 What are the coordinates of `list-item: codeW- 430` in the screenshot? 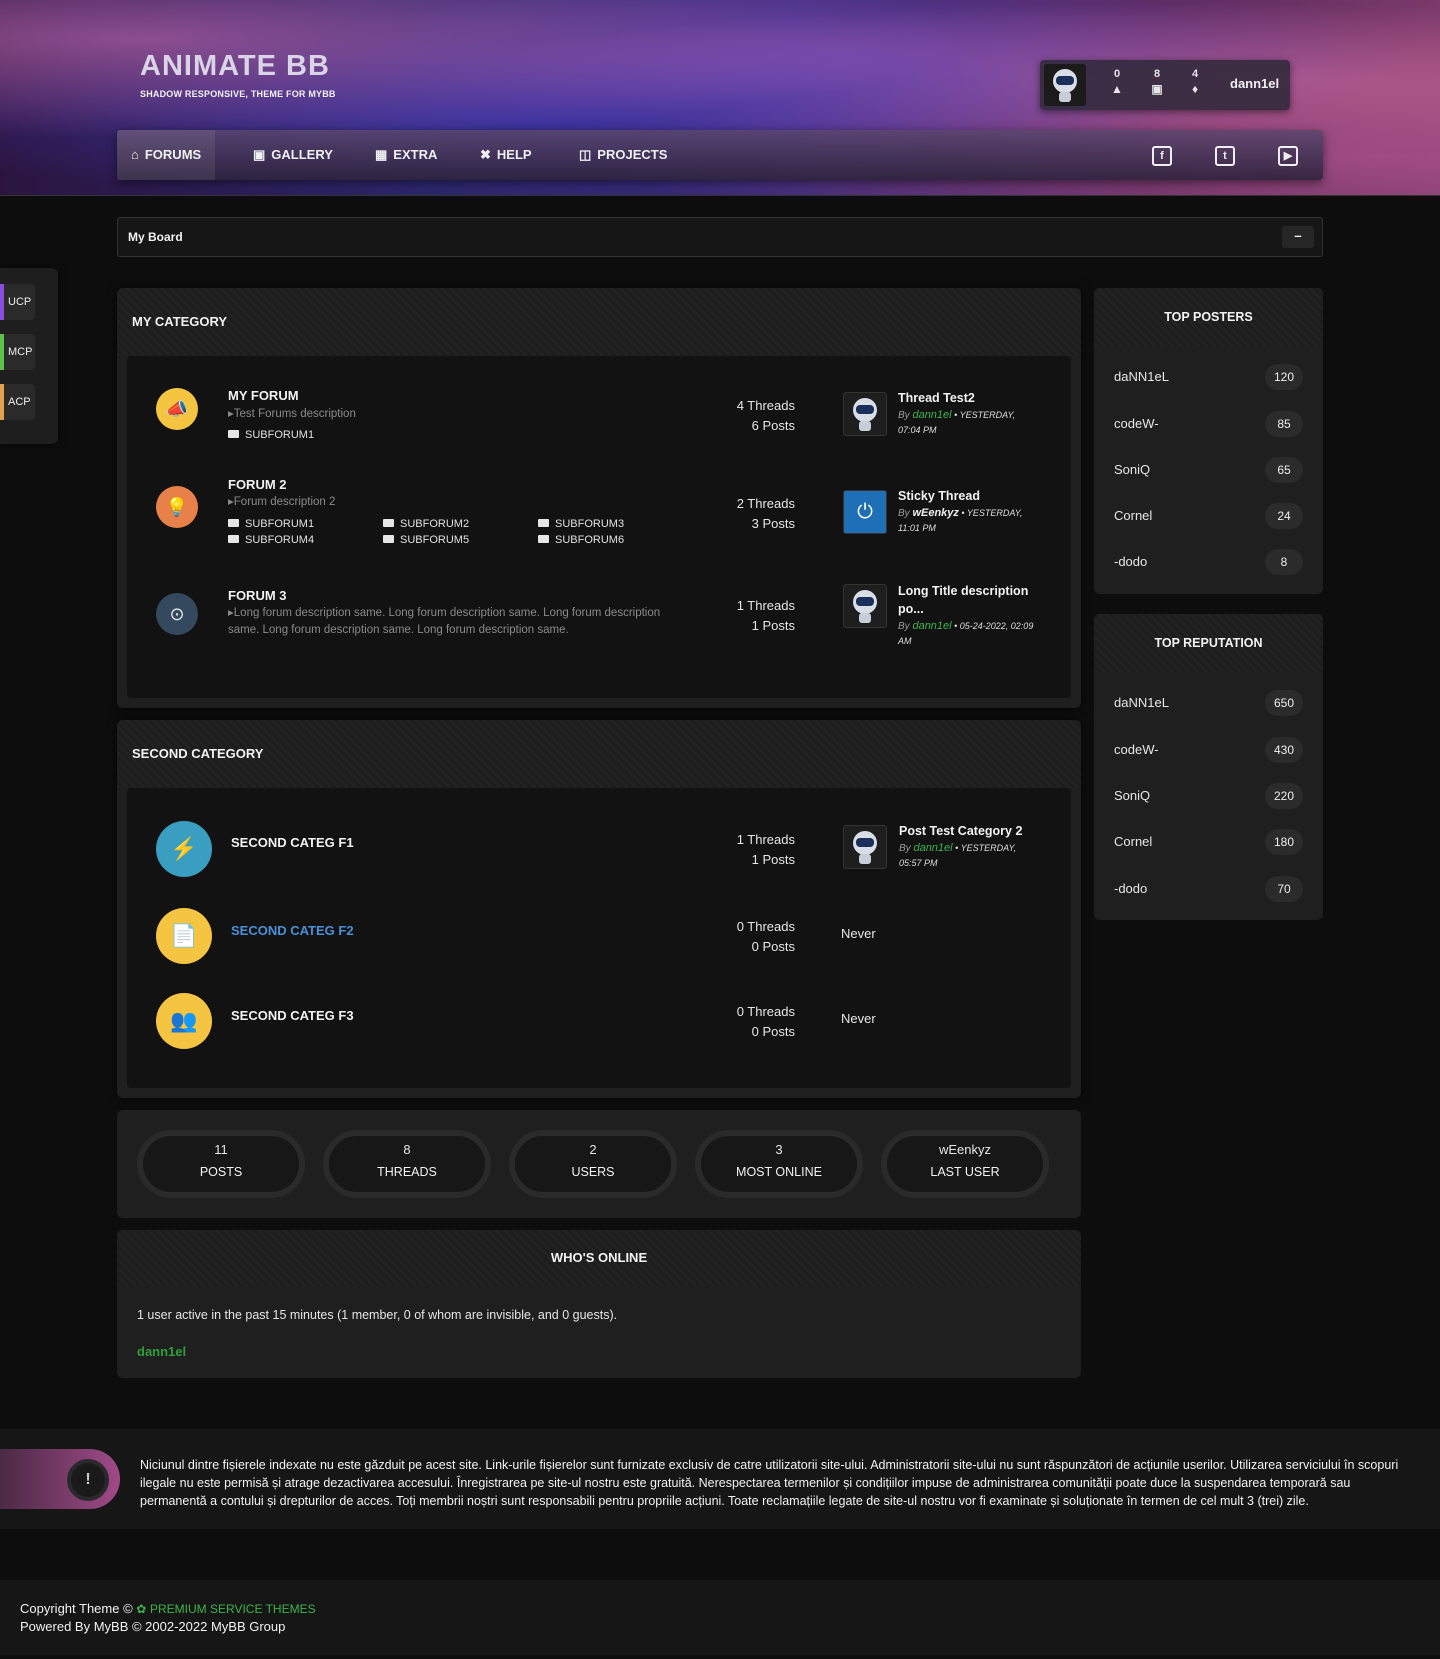 It's located at (1208, 750).